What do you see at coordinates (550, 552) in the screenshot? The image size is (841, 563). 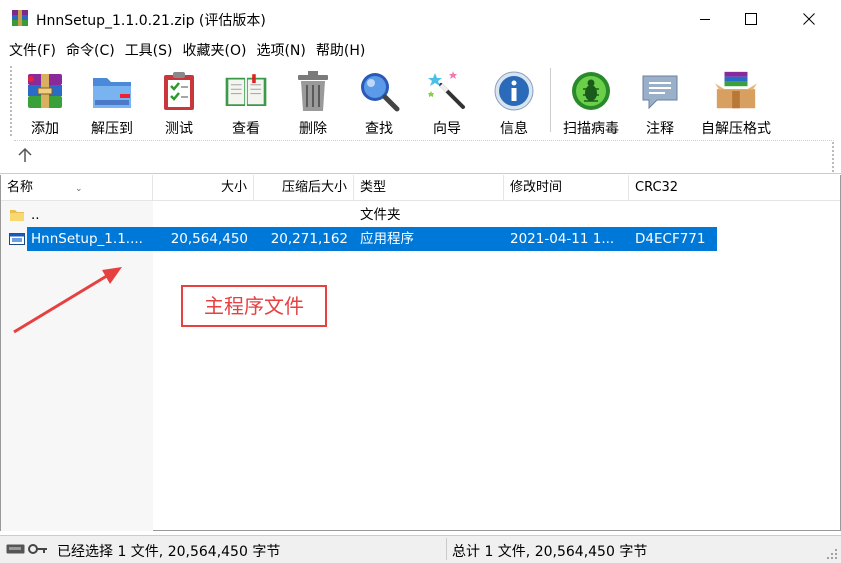 I see `status-total: 总计 1 文件, 20,564,450 字节` at bounding box center [550, 552].